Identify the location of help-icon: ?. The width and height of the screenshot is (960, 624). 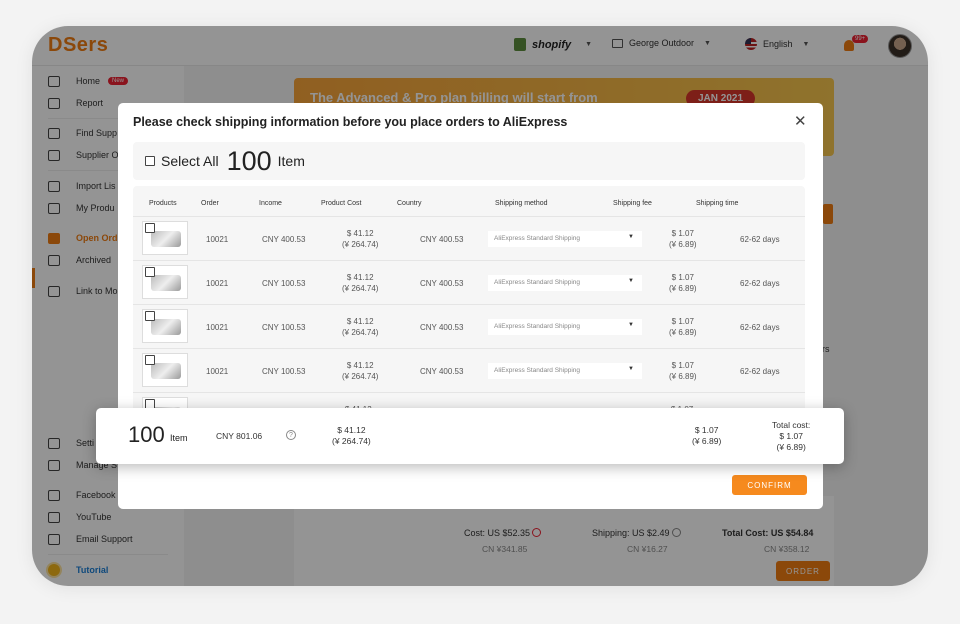
(291, 435).